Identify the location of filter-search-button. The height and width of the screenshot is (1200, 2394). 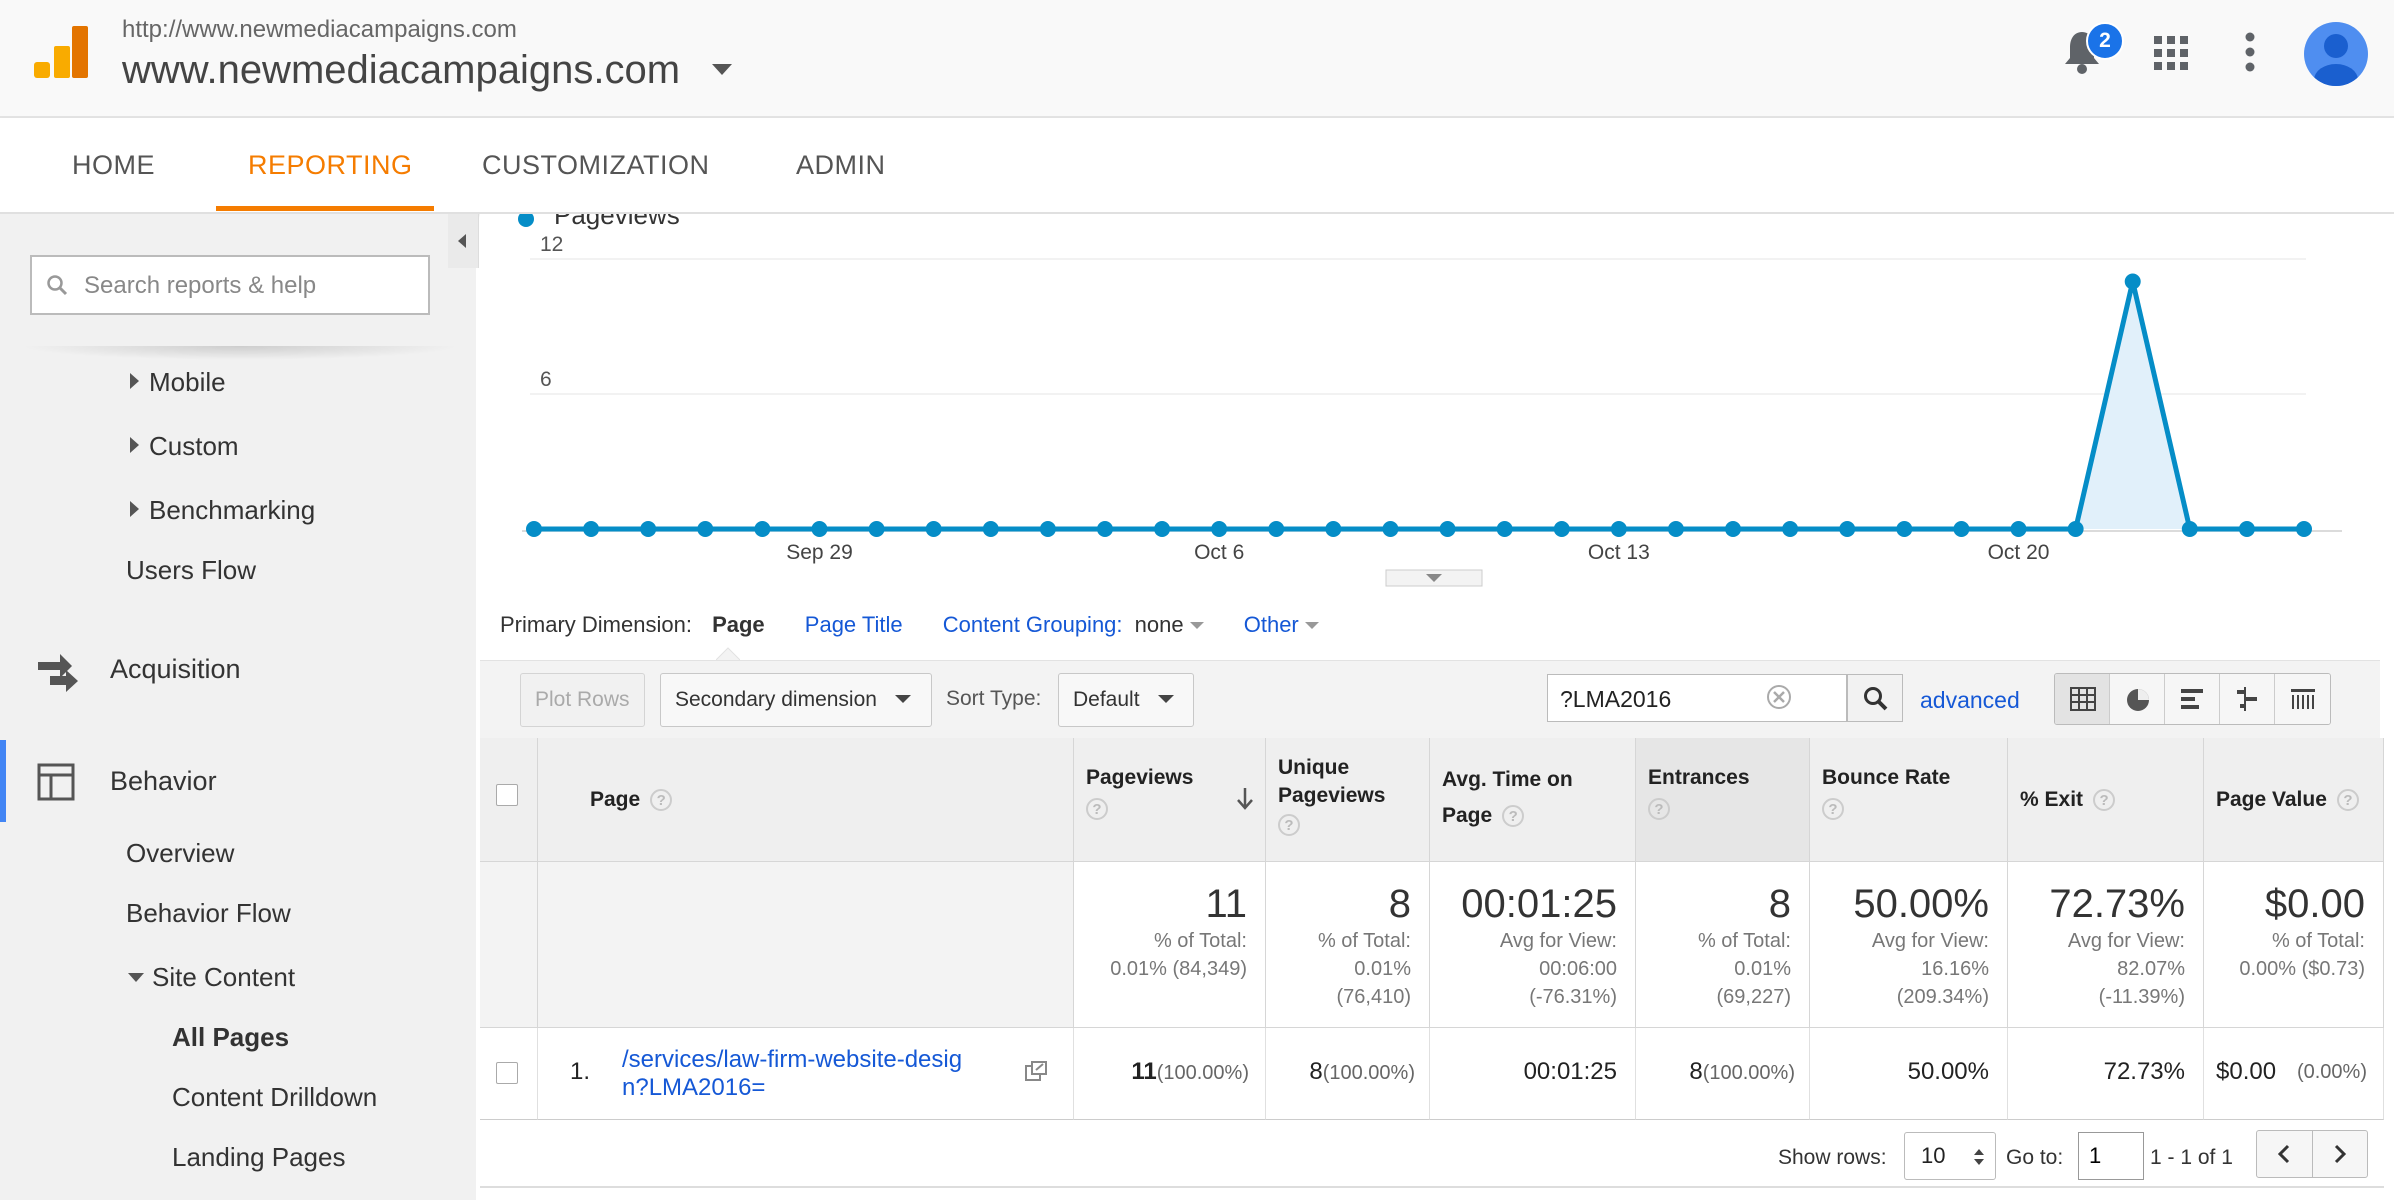
(1875, 698).